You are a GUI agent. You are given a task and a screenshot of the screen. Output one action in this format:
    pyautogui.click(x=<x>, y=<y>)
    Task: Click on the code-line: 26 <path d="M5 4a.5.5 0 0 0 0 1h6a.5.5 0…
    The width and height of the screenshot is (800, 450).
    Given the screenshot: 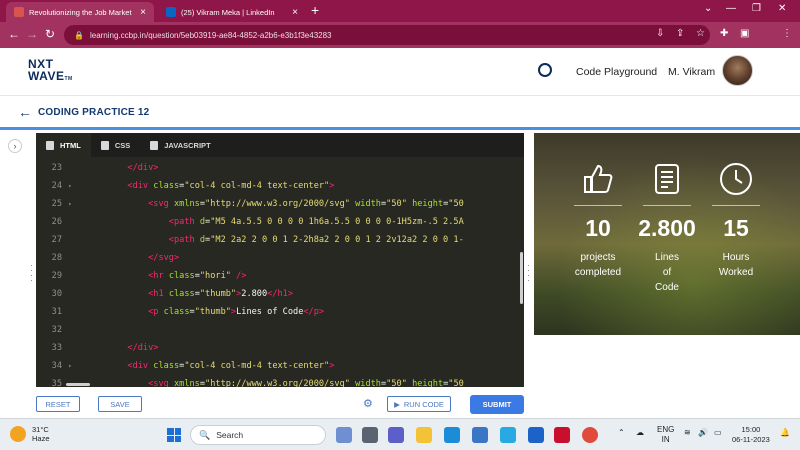 What is the action you would take?
    pyautogui.click(x=280, y=222)
    